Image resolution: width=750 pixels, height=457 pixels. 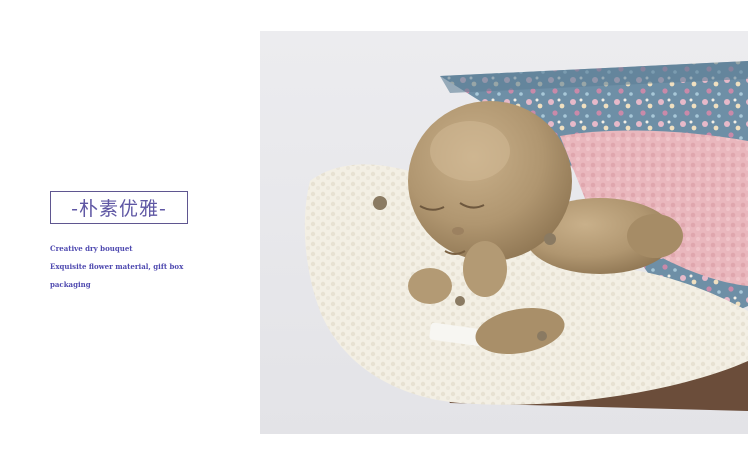 What do you see at coordinates (91, 248) in the screenshot?
I see `description-line-1: Creative dry bouquet` at bounding box center [91, 248].